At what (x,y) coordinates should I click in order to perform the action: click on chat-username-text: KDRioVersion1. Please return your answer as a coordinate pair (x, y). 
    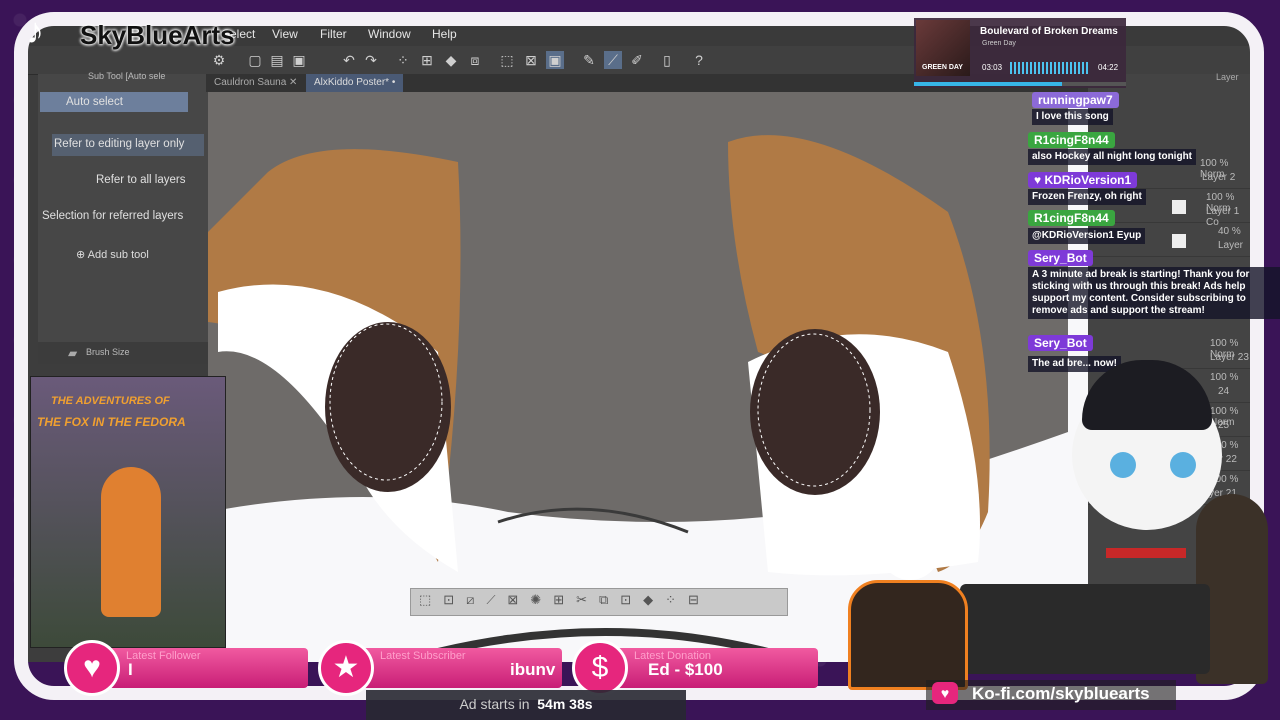
    Looking at the image, I should click on (1088, 180).